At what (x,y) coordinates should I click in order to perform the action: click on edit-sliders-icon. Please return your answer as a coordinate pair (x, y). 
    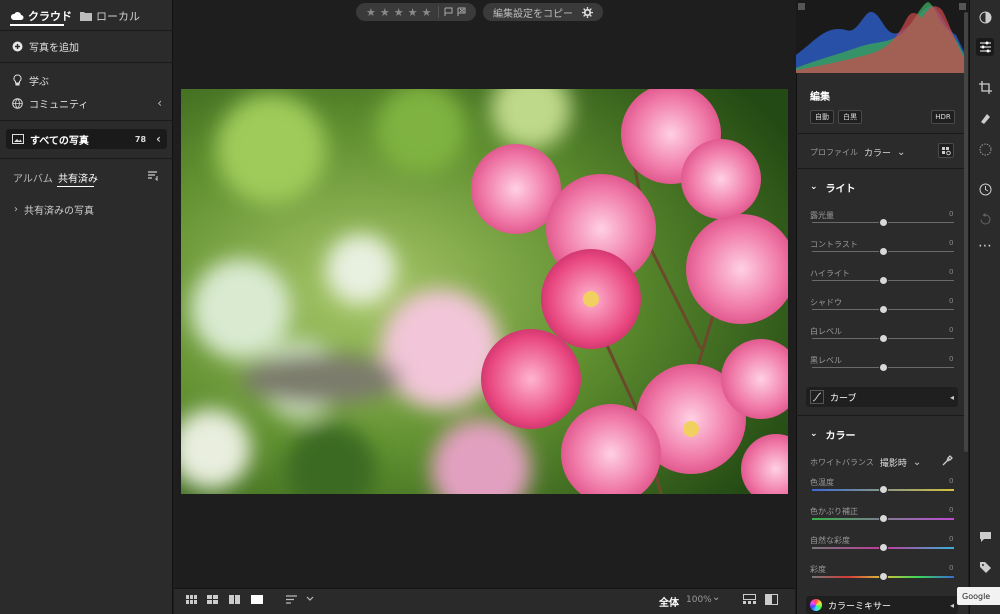
    Looking at the image, I should click on (985, 47).